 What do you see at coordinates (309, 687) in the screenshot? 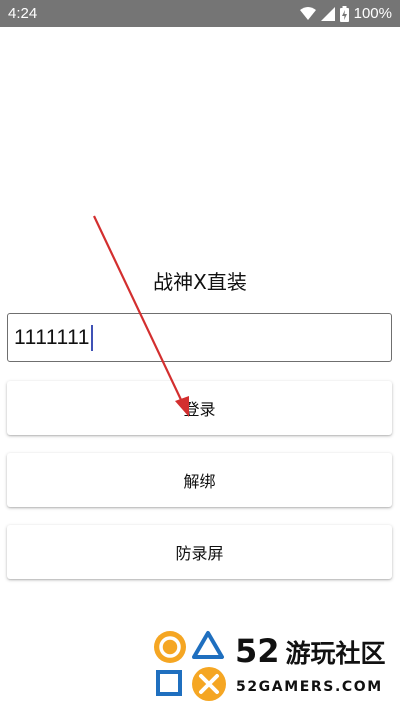
I see `watermark-url: 52GAMERS.COM` at bounding box center [309, 687].